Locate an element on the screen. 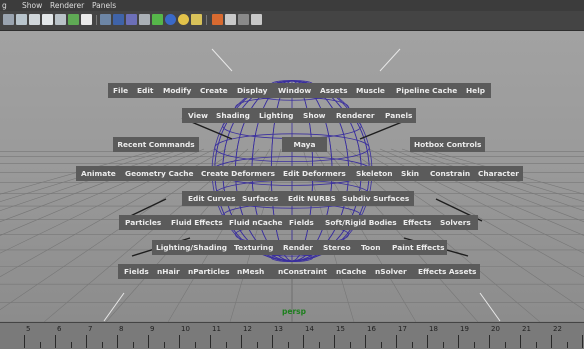 This screenshot has width=584, height=349. lights-icon is located at coordinates (170, 19).